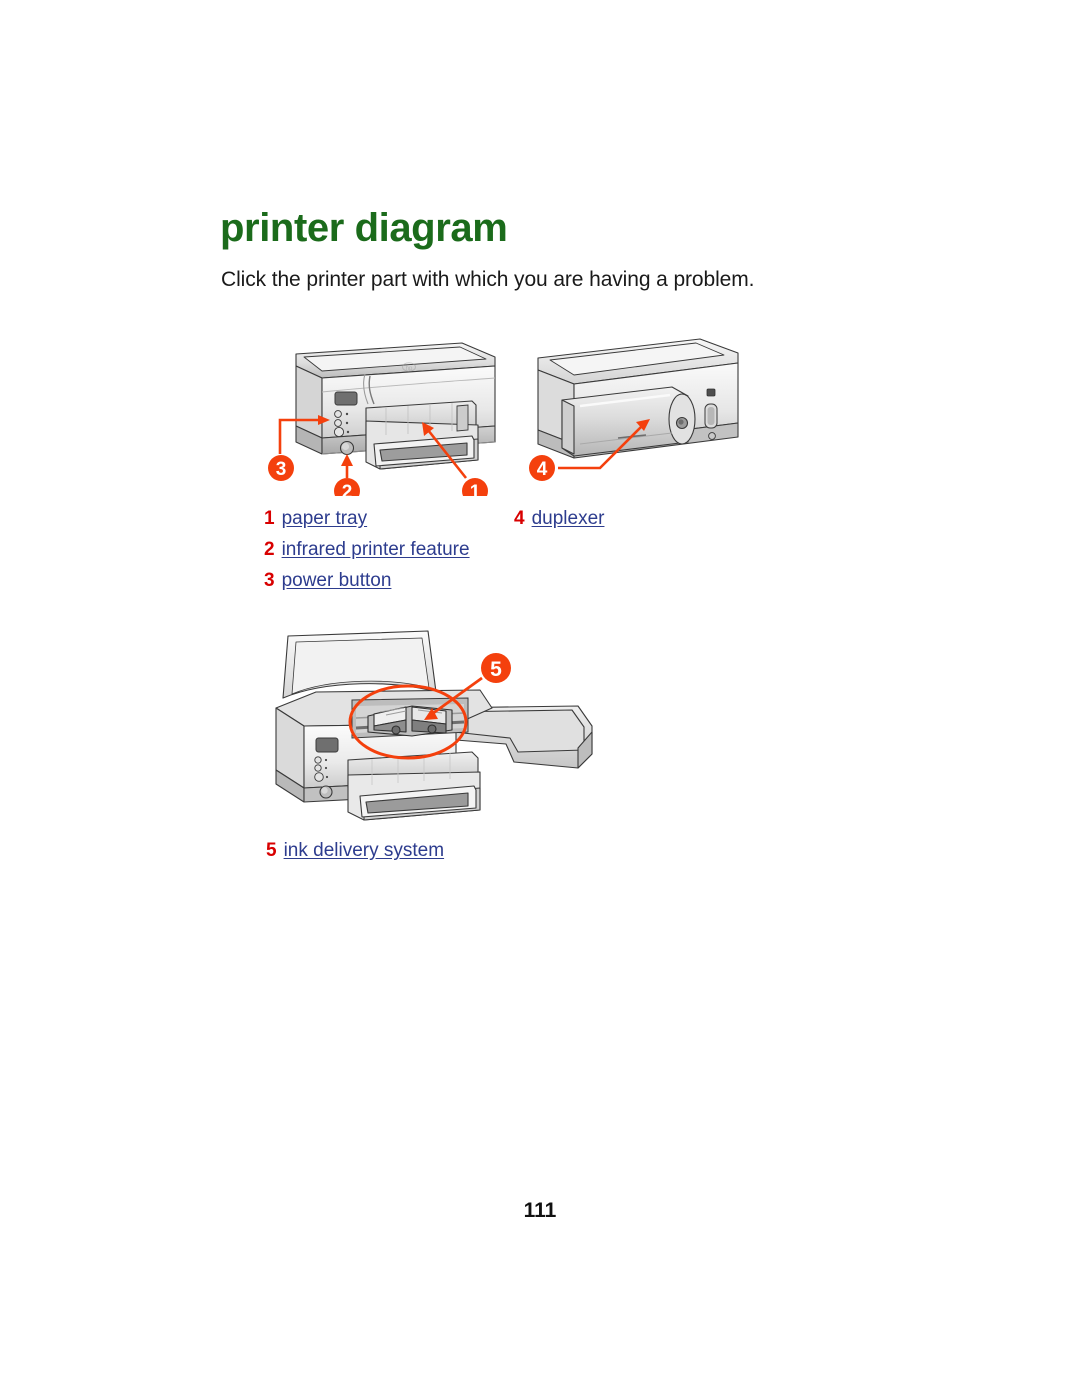 This screenshot has height=1397, width=1080. What do you see at coordinates (337, 580) in the screenshot?
I see `legend-link-power-button: power button` at bounding box center [337, 580].